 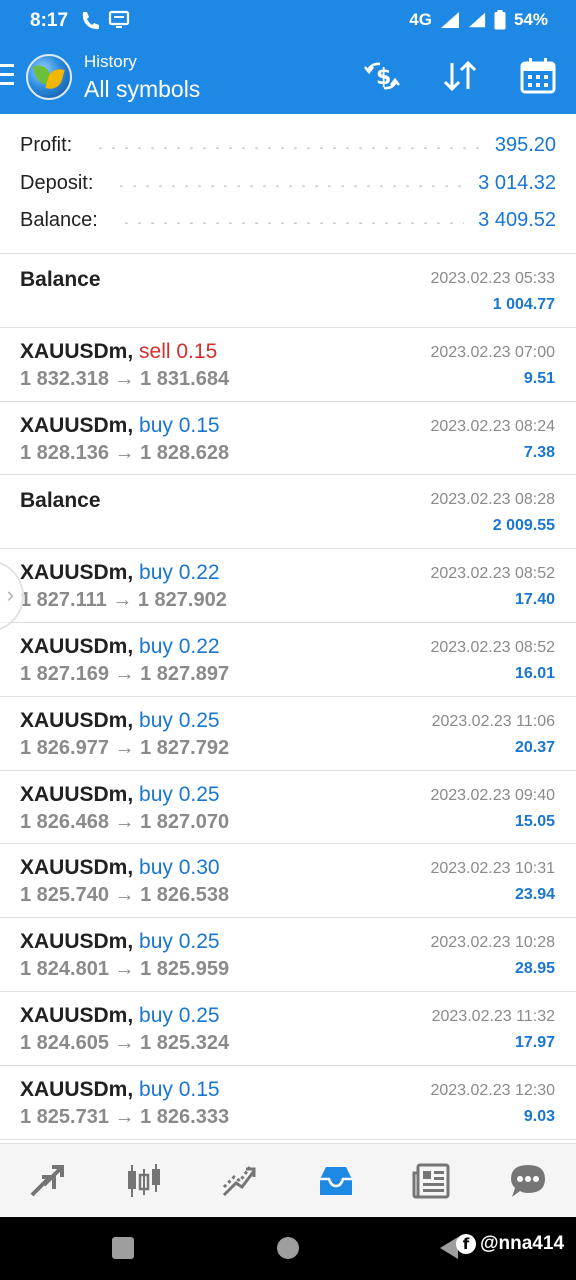 I want to click on item-date: 2023.02.23 08:52, so click(x=492, y=574).